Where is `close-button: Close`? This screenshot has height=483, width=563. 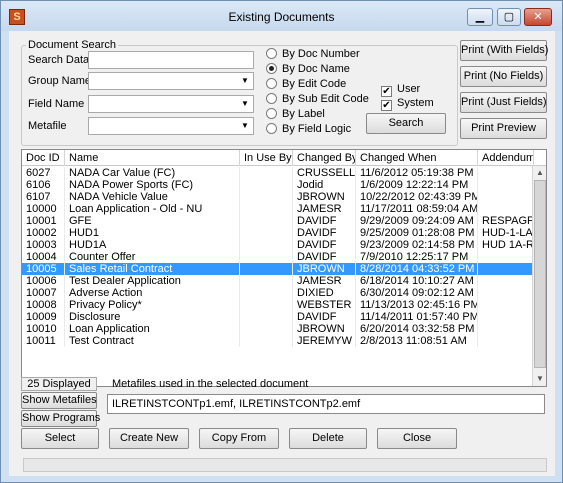 close-button: Close is located at coordinates (417, 438).